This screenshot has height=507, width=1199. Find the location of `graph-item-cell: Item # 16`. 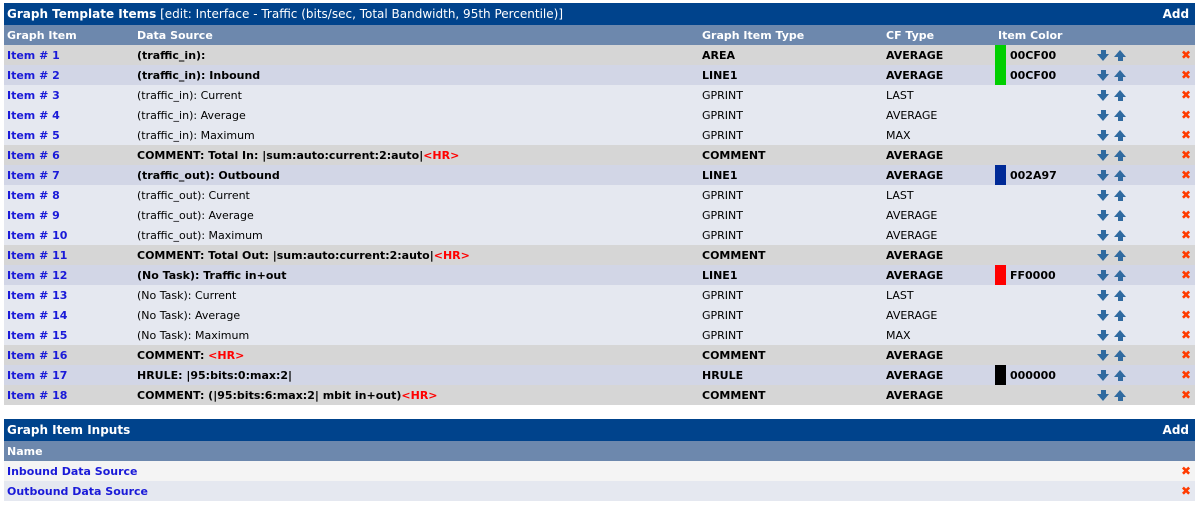

graph-item-cell: Item # 16 is located at coordinates (69, 355).